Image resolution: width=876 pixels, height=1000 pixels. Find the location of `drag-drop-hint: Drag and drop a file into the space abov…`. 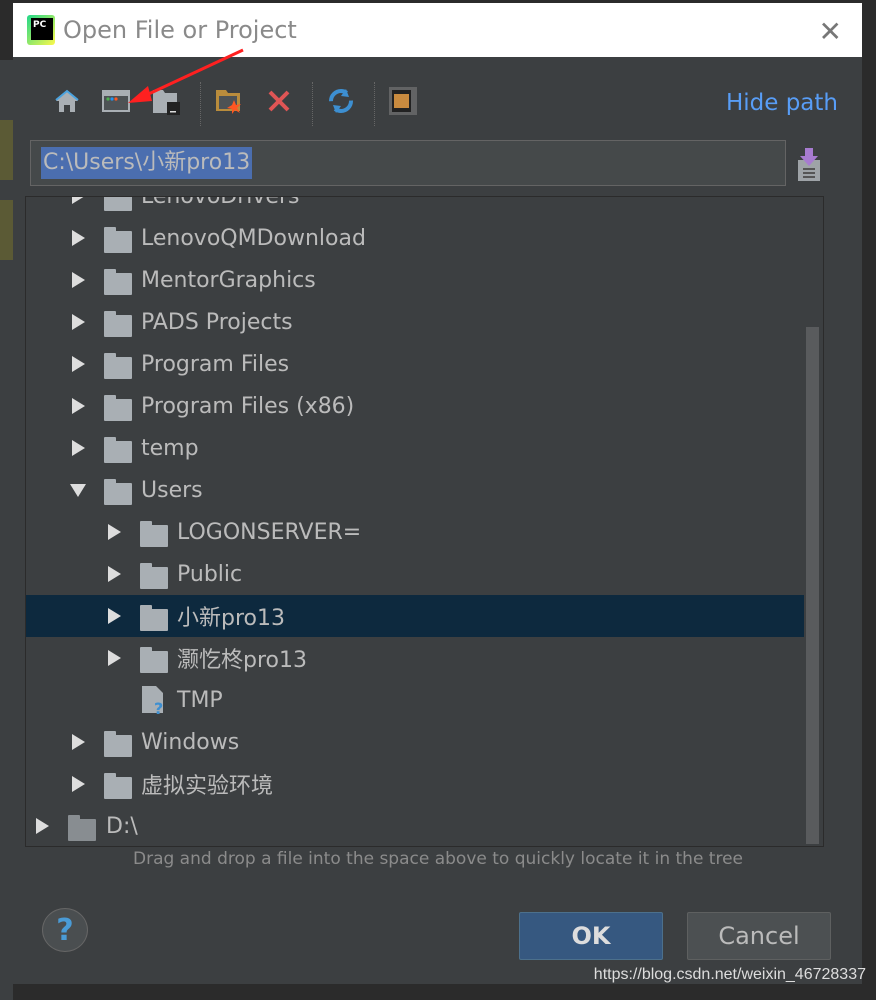

drag-drop-hint: Drag and drop a file into the space abov… is located at coordinates (438, 859).